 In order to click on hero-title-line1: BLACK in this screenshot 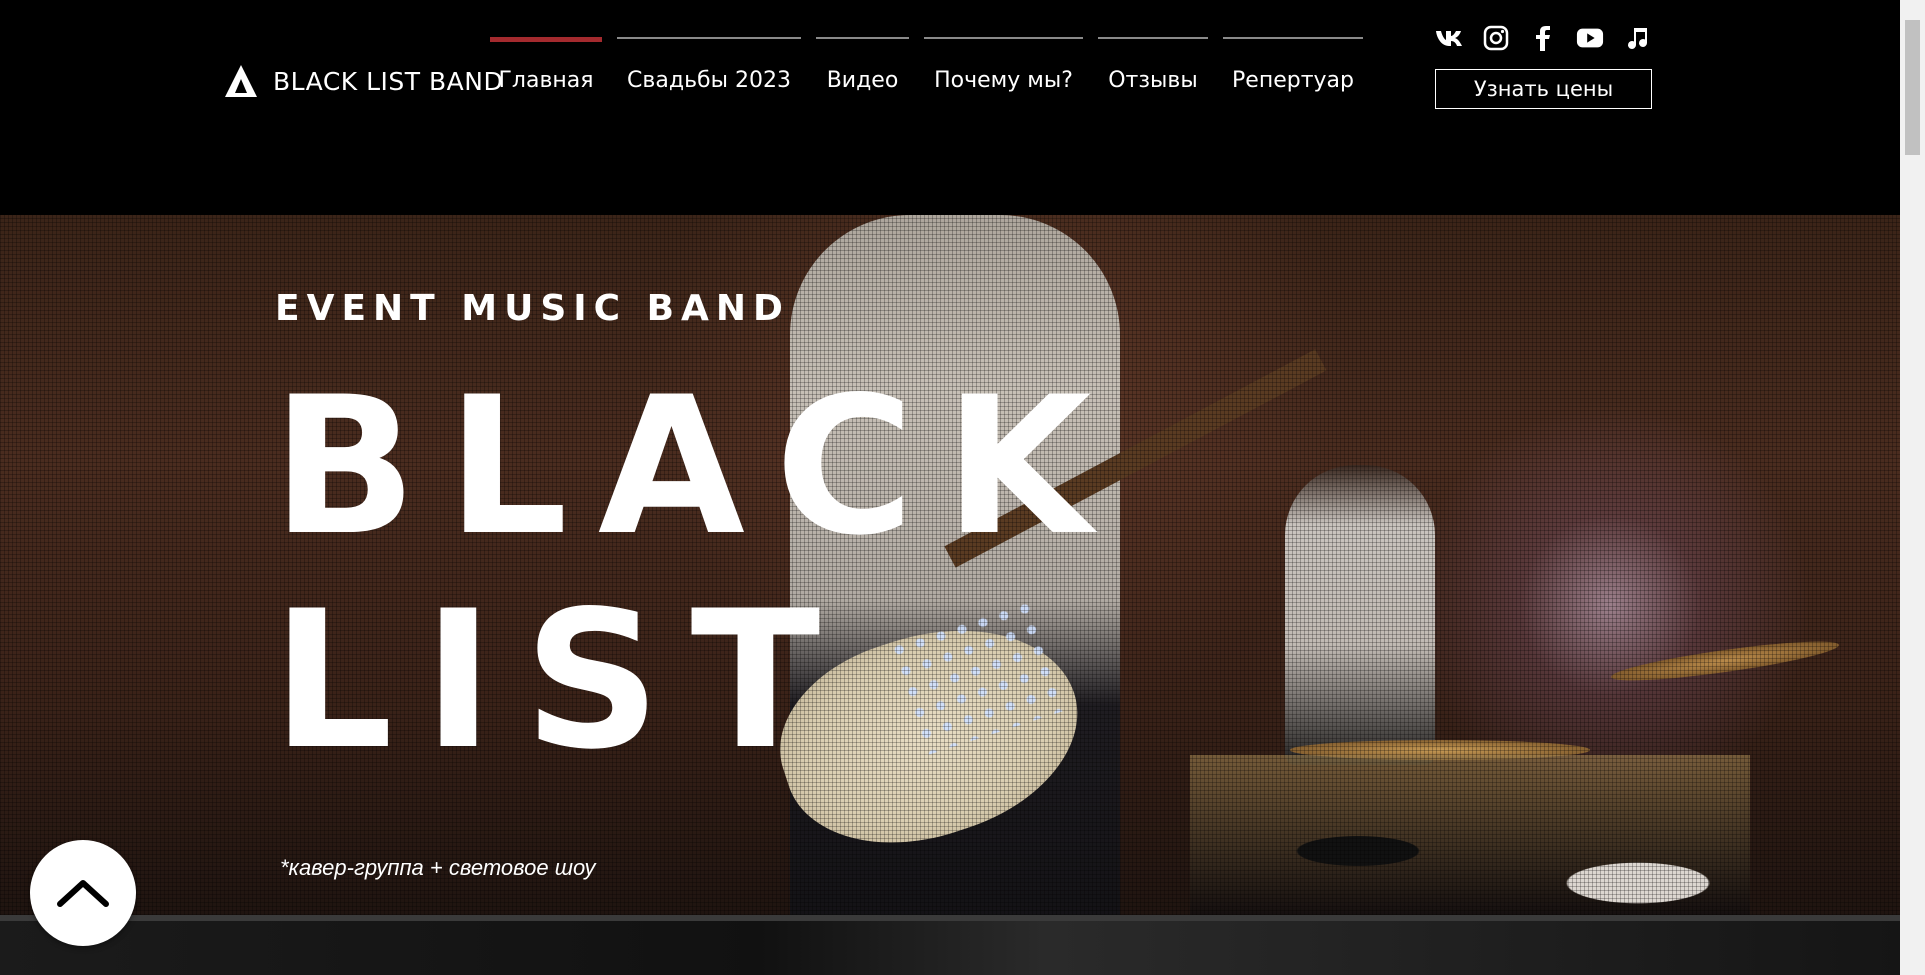, I will do `click(697, 466)`.